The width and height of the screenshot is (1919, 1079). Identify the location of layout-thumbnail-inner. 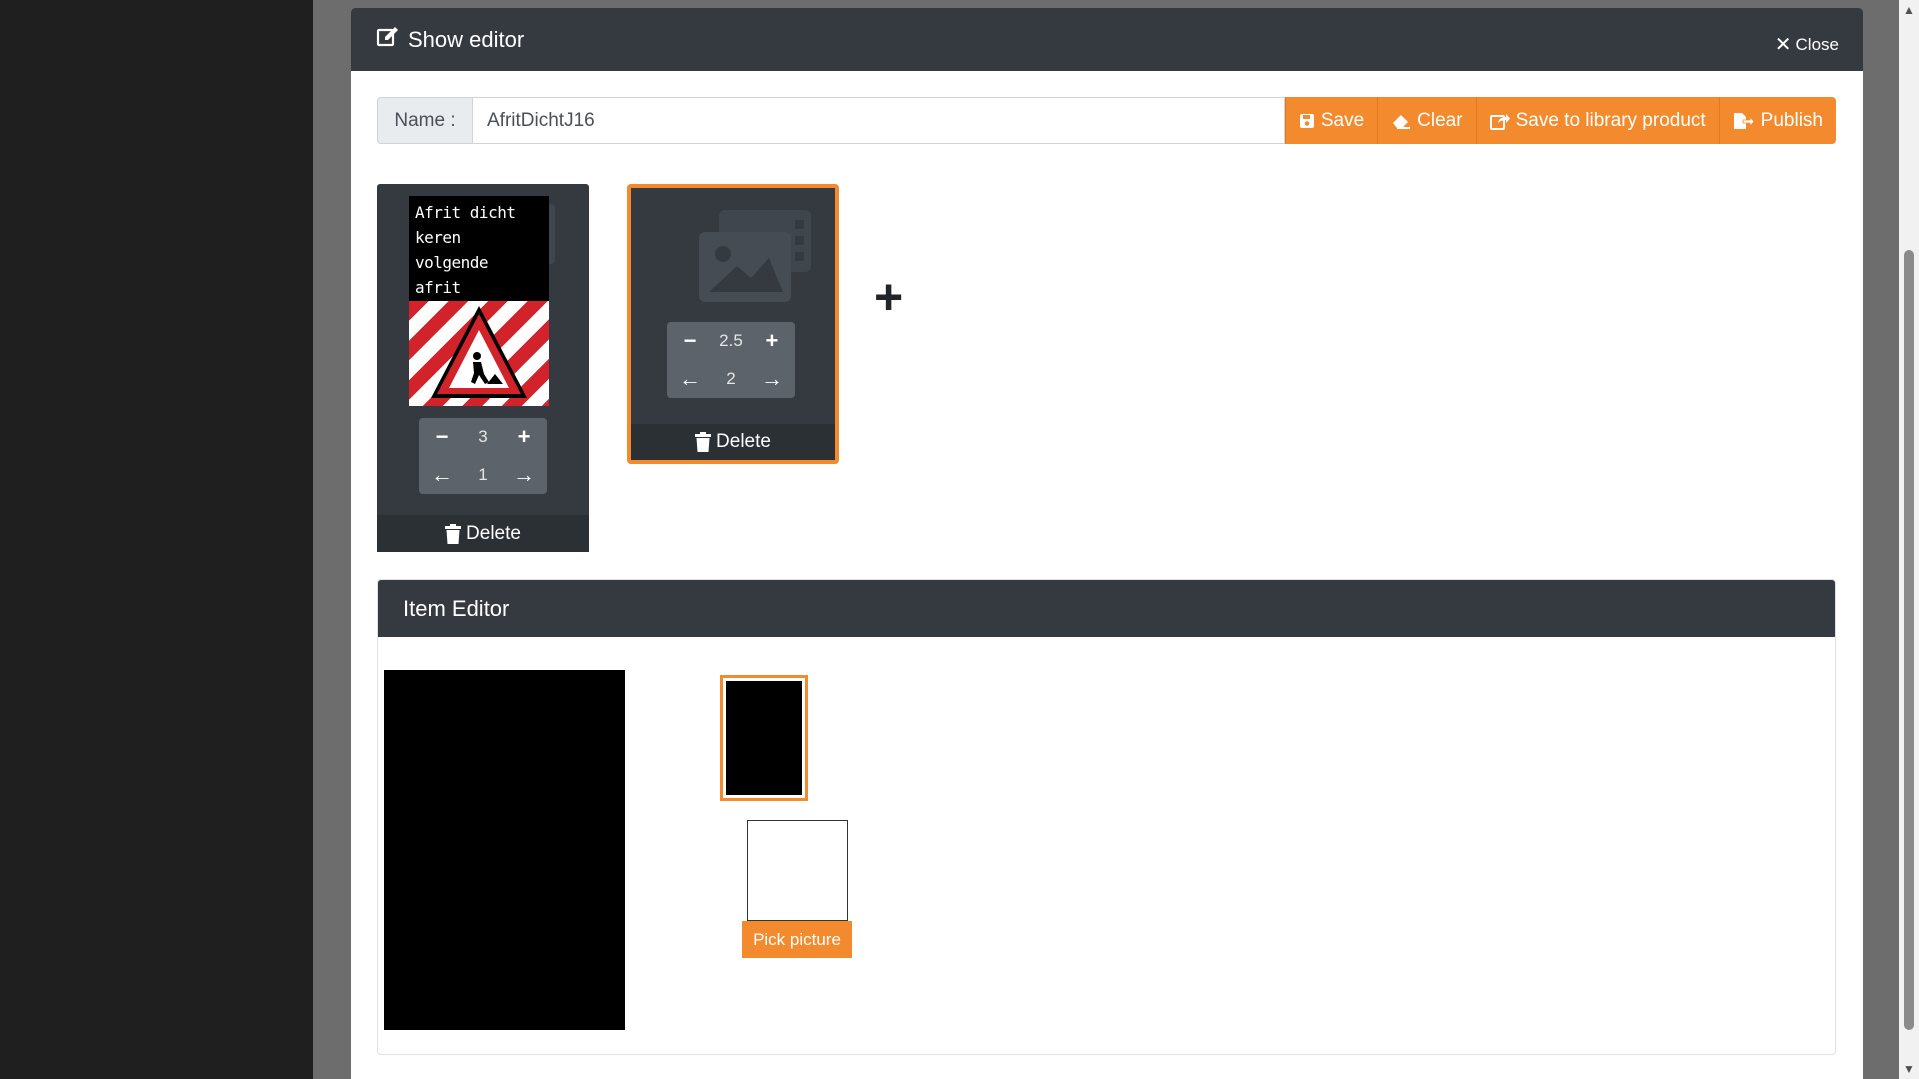
(764, 738).